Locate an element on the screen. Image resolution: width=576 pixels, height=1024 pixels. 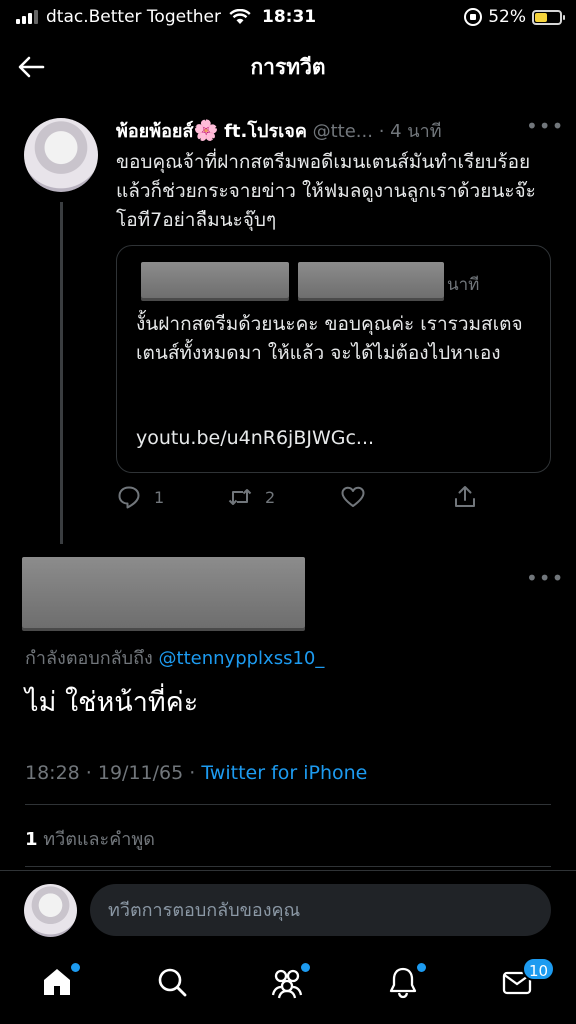
page-title: การทวีต is located at coordinates (288, 66).